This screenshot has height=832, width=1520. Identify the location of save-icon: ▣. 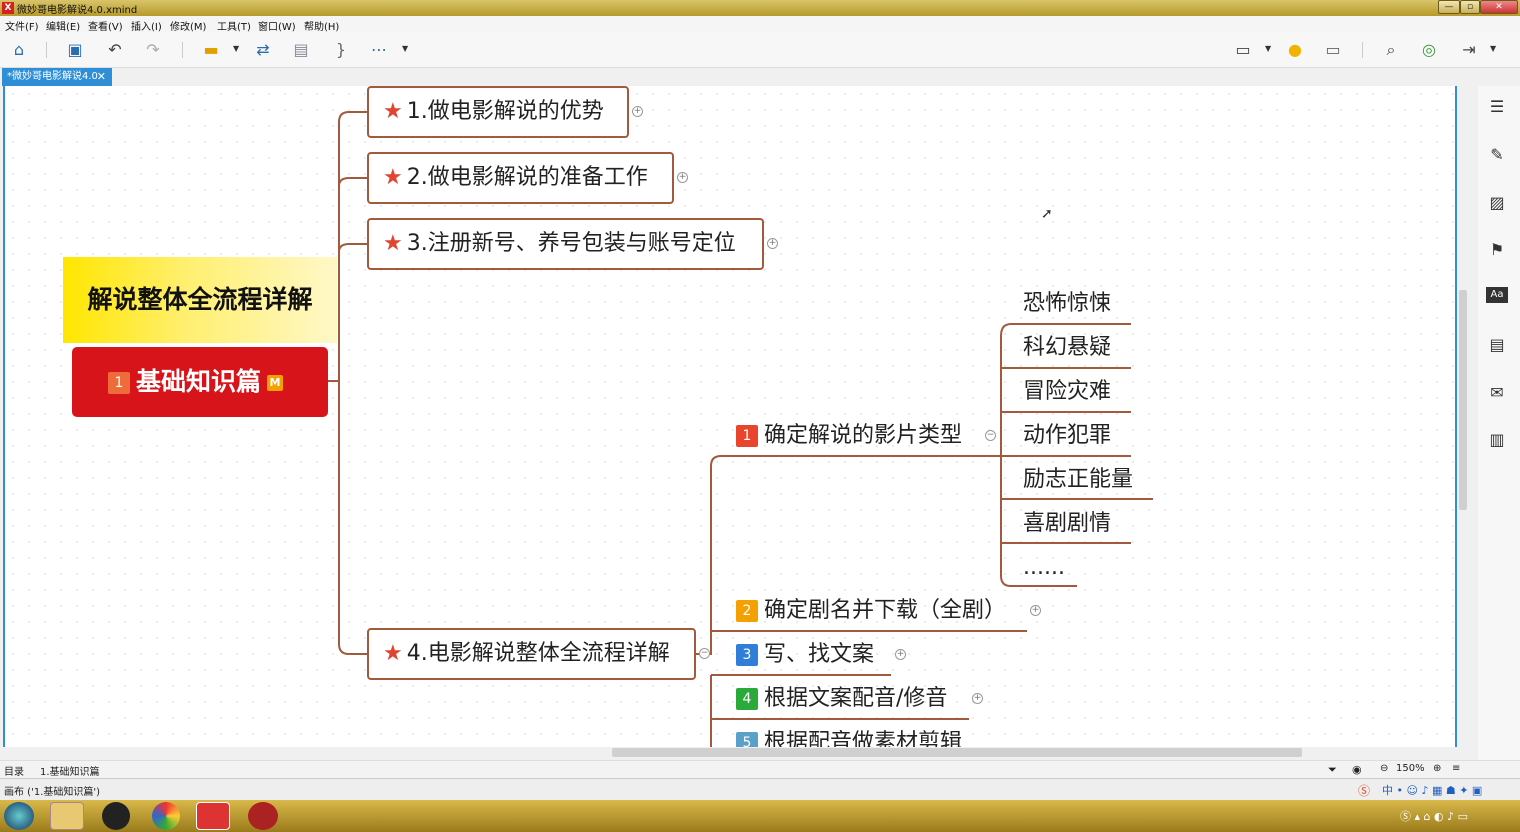
(75, 50).